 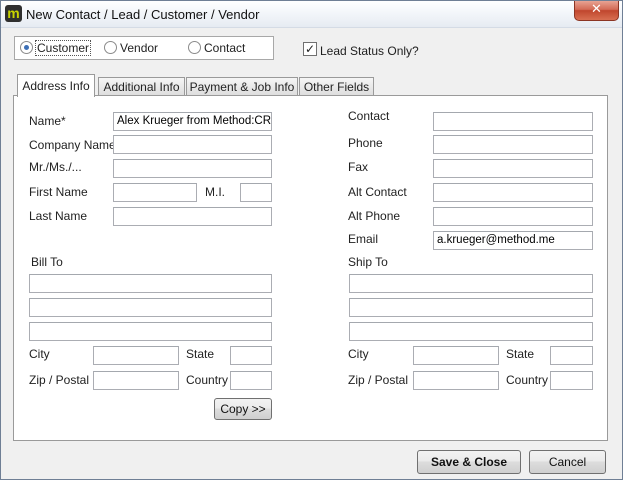 I want to click on cancel-button: Cancel, so click(x=567, y=462).